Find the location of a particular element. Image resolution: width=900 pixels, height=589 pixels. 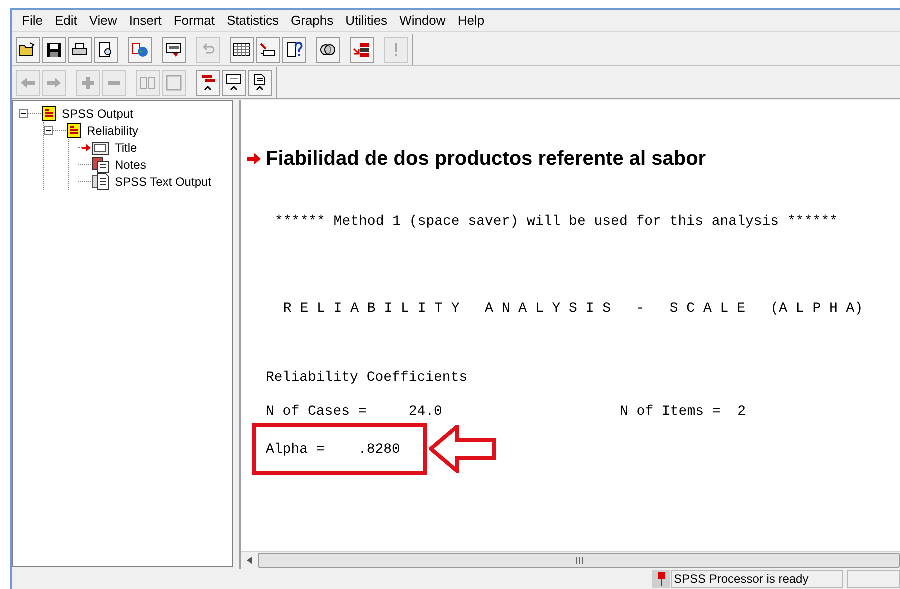

outline-item: SPSS Text Output is located at coordinates (163, 181).